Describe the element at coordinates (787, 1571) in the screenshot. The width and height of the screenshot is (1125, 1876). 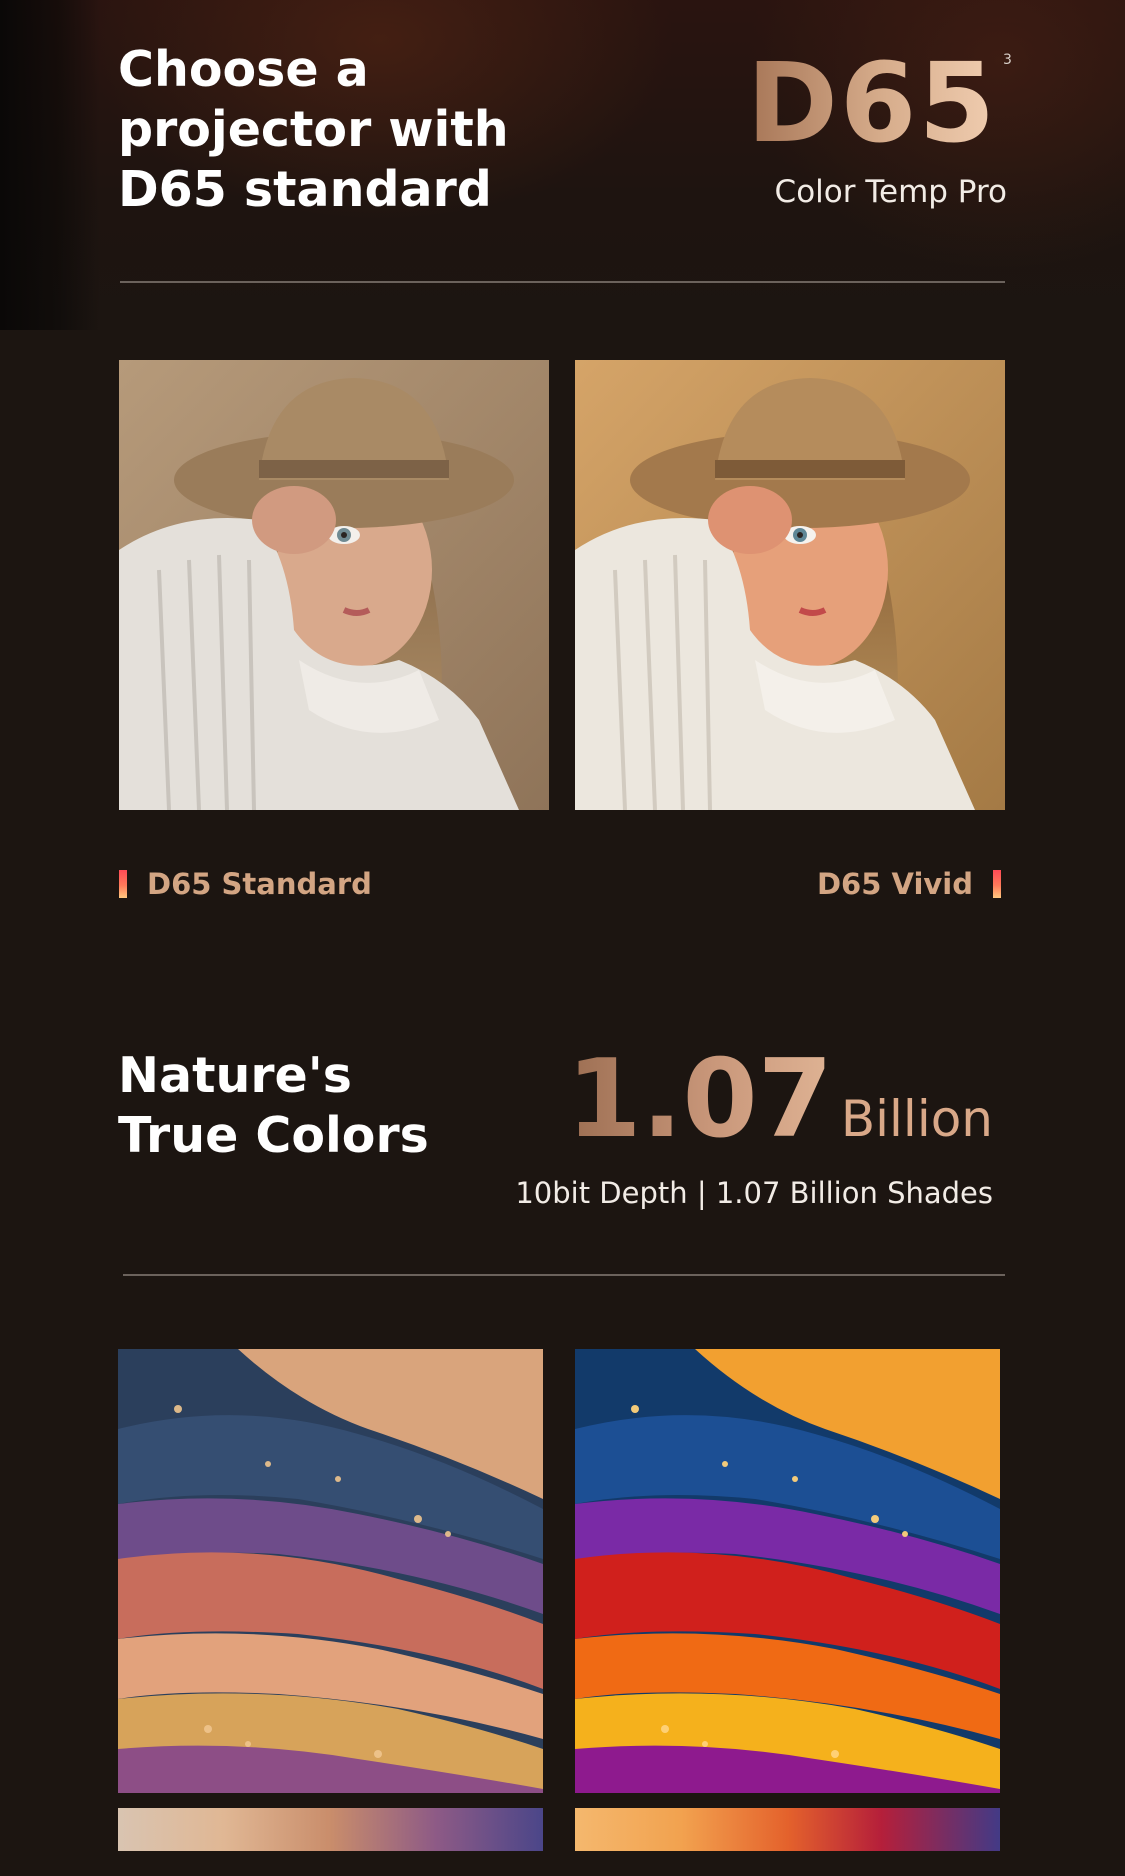
I see `vivid-color-paint-image` at that location.